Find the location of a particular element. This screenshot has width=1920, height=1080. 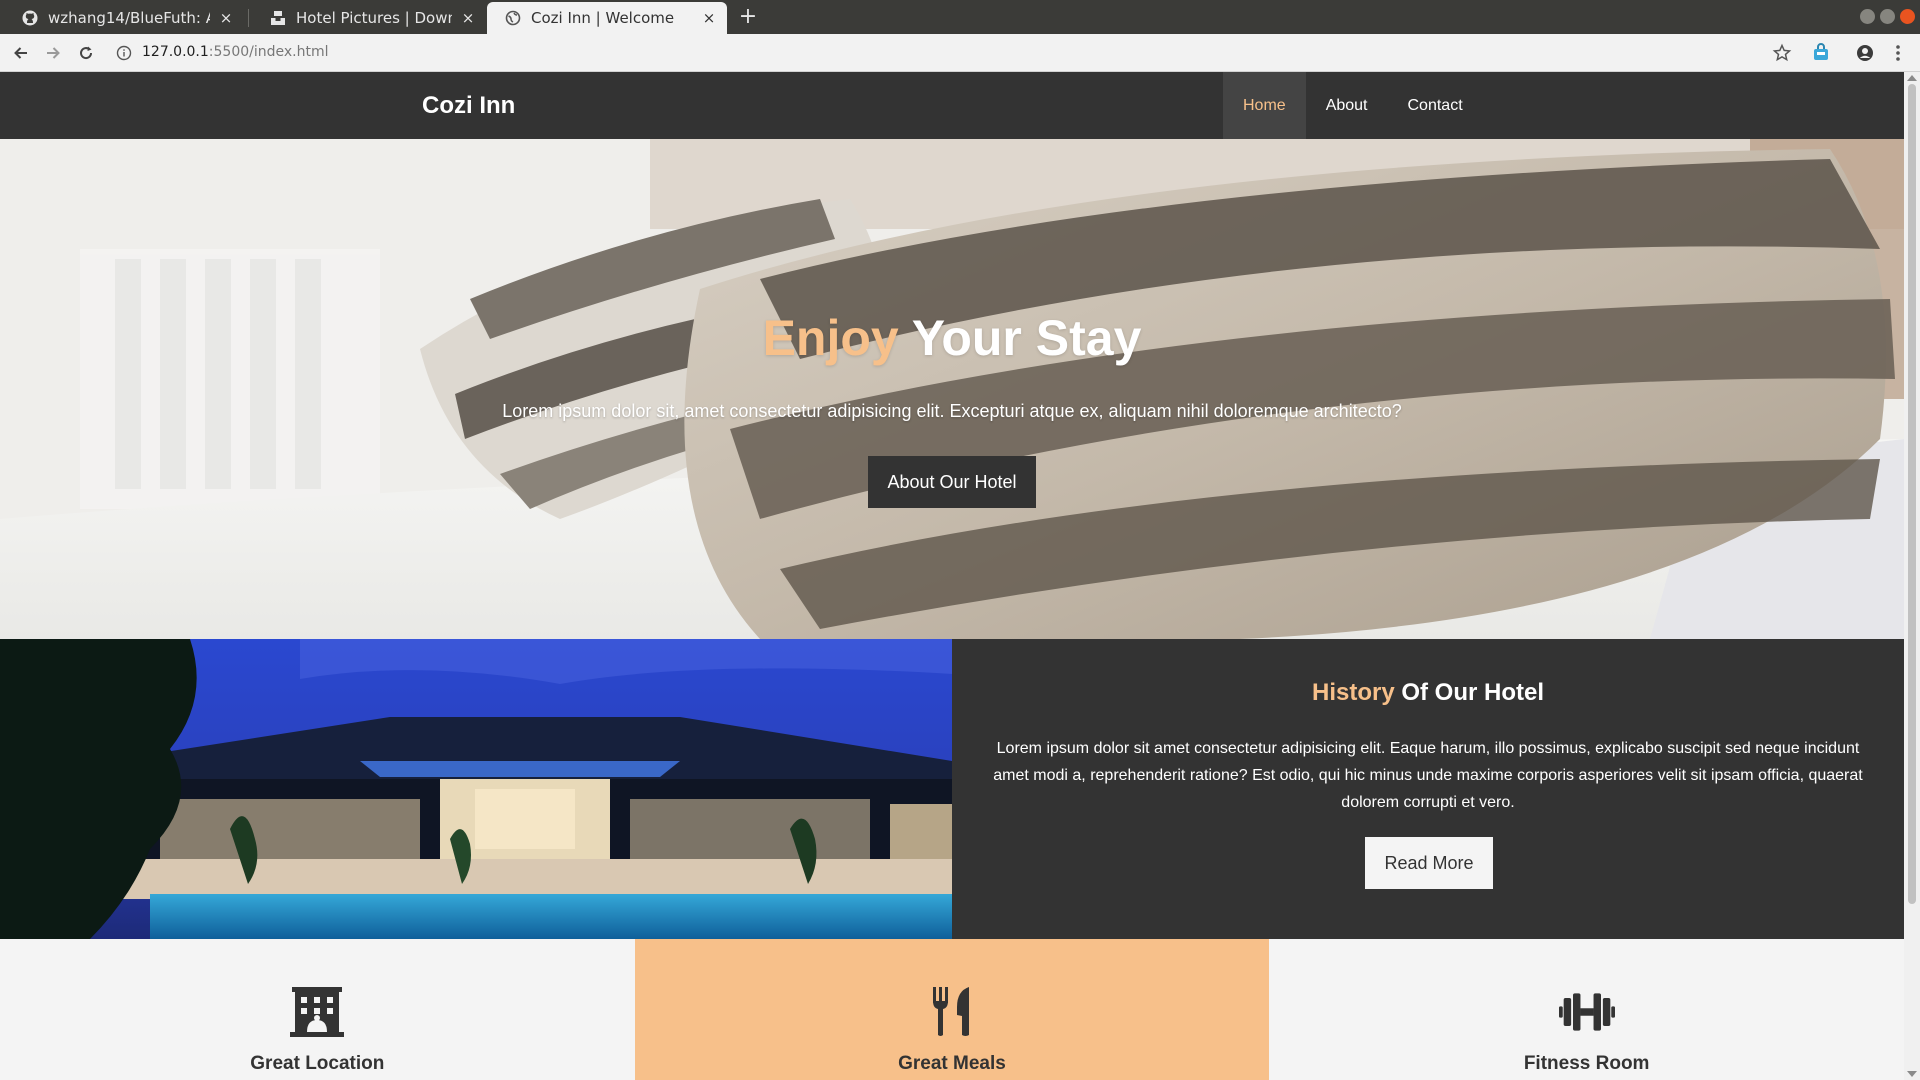

page-scrollbar is located at coordinates (1912, 576).